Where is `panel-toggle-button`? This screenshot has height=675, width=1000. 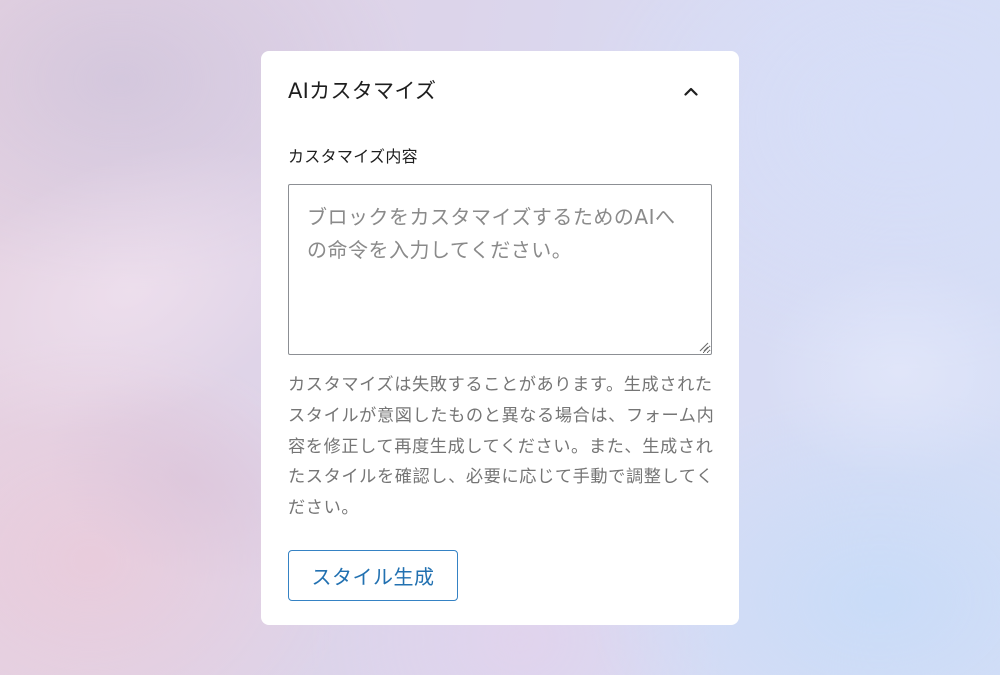 panel-toggle-button is located at coordinates (691, 91).